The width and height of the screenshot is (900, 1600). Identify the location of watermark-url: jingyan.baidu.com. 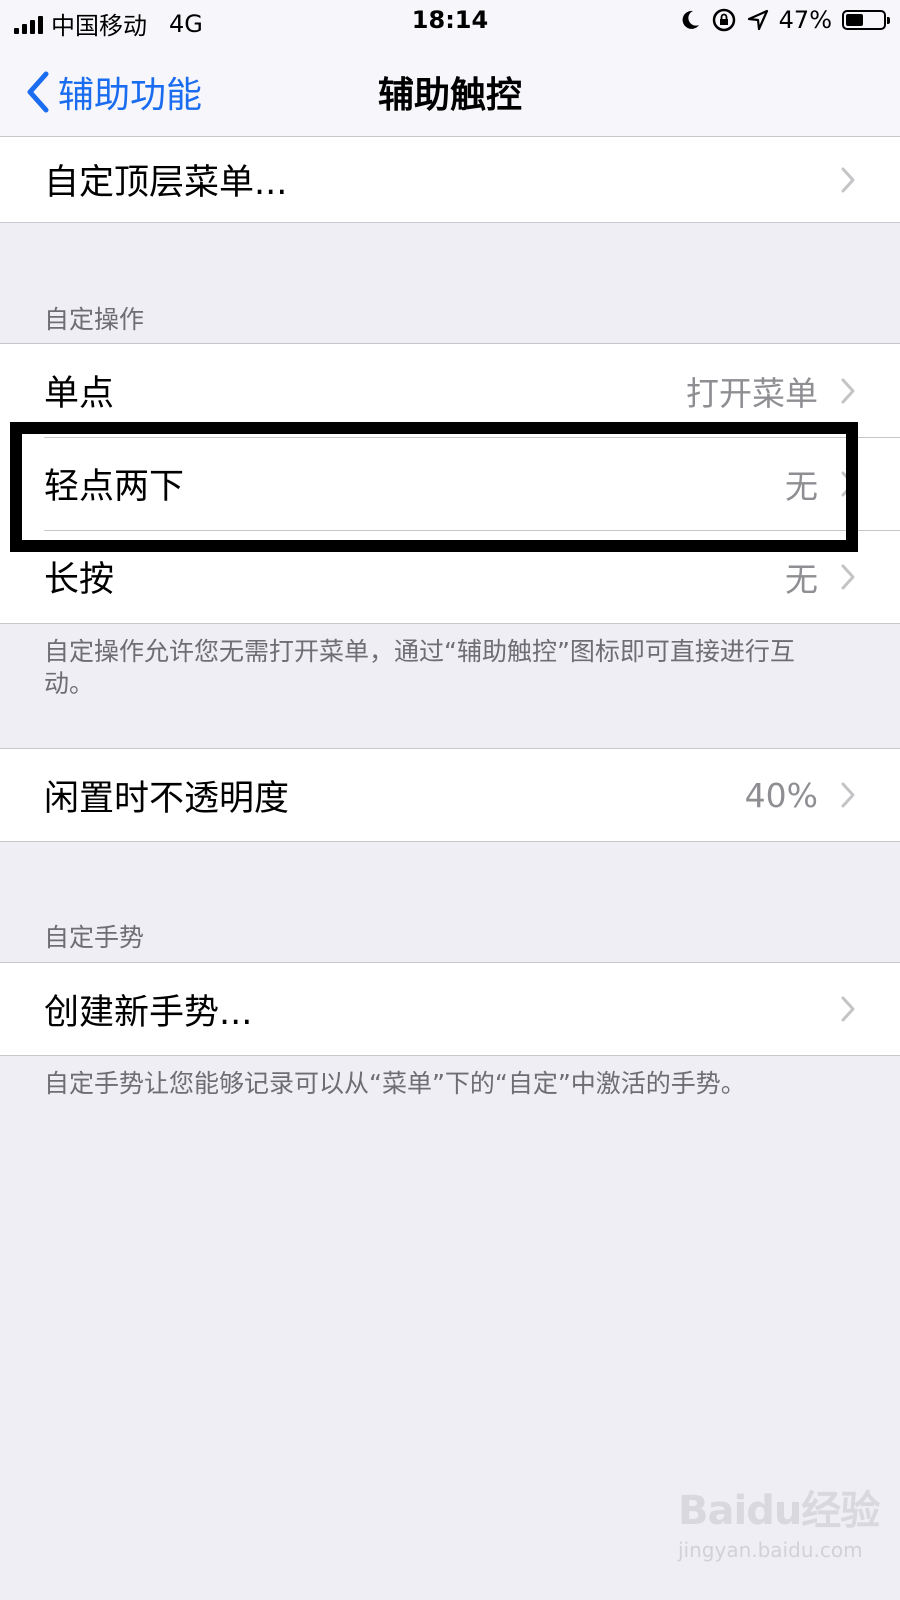
(770, 1550).